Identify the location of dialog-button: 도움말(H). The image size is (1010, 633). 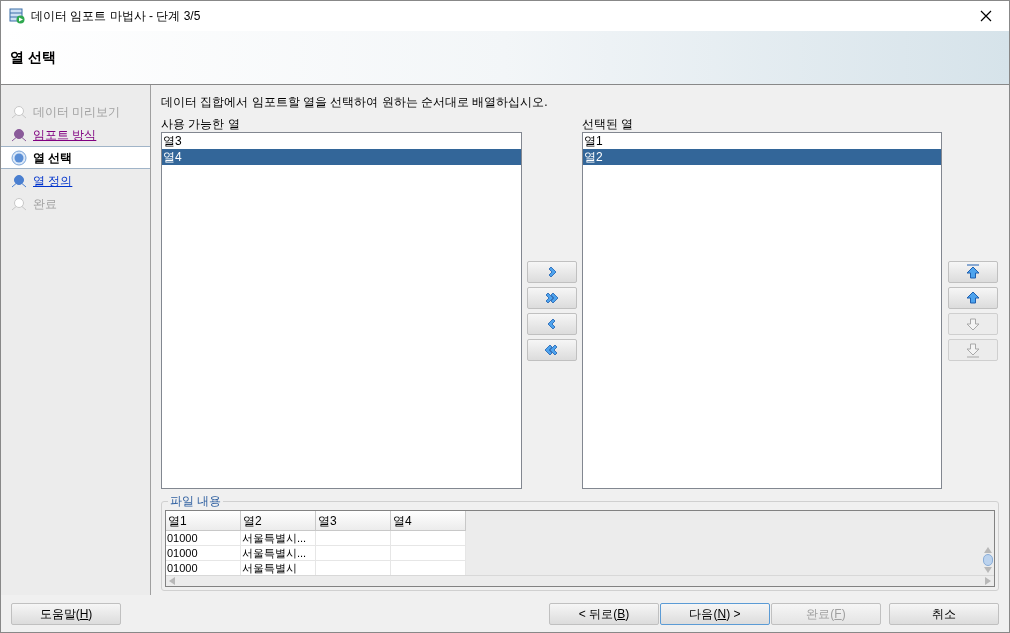
(66, 613).